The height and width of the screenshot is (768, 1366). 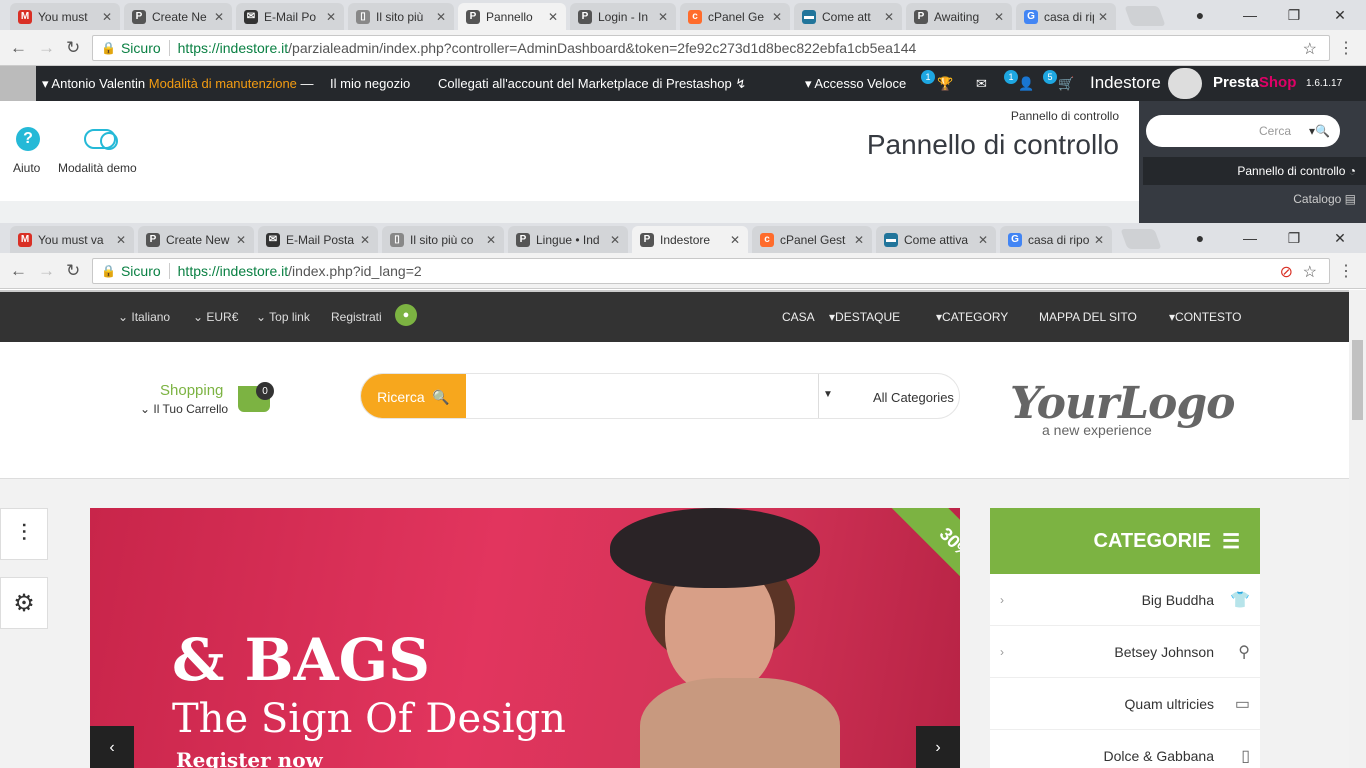 What do you see at coordinates (1026, 84) in the screenshot?
I see `user-icon: 👤` at bounding box center [1026, 84].